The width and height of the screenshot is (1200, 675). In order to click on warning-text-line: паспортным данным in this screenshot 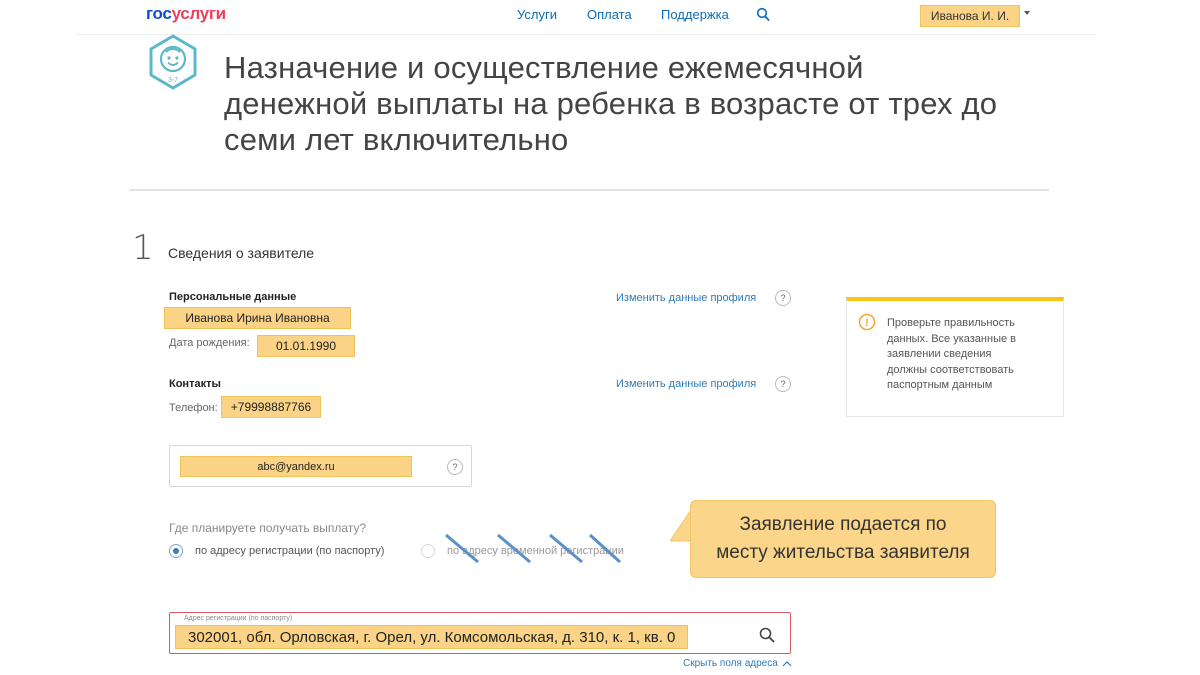, I will do `click(940, 385)`.